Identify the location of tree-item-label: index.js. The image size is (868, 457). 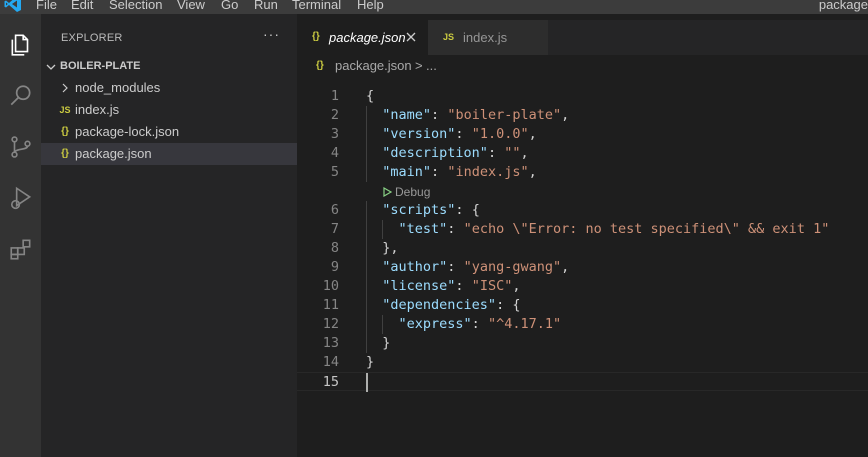
(97, 109).